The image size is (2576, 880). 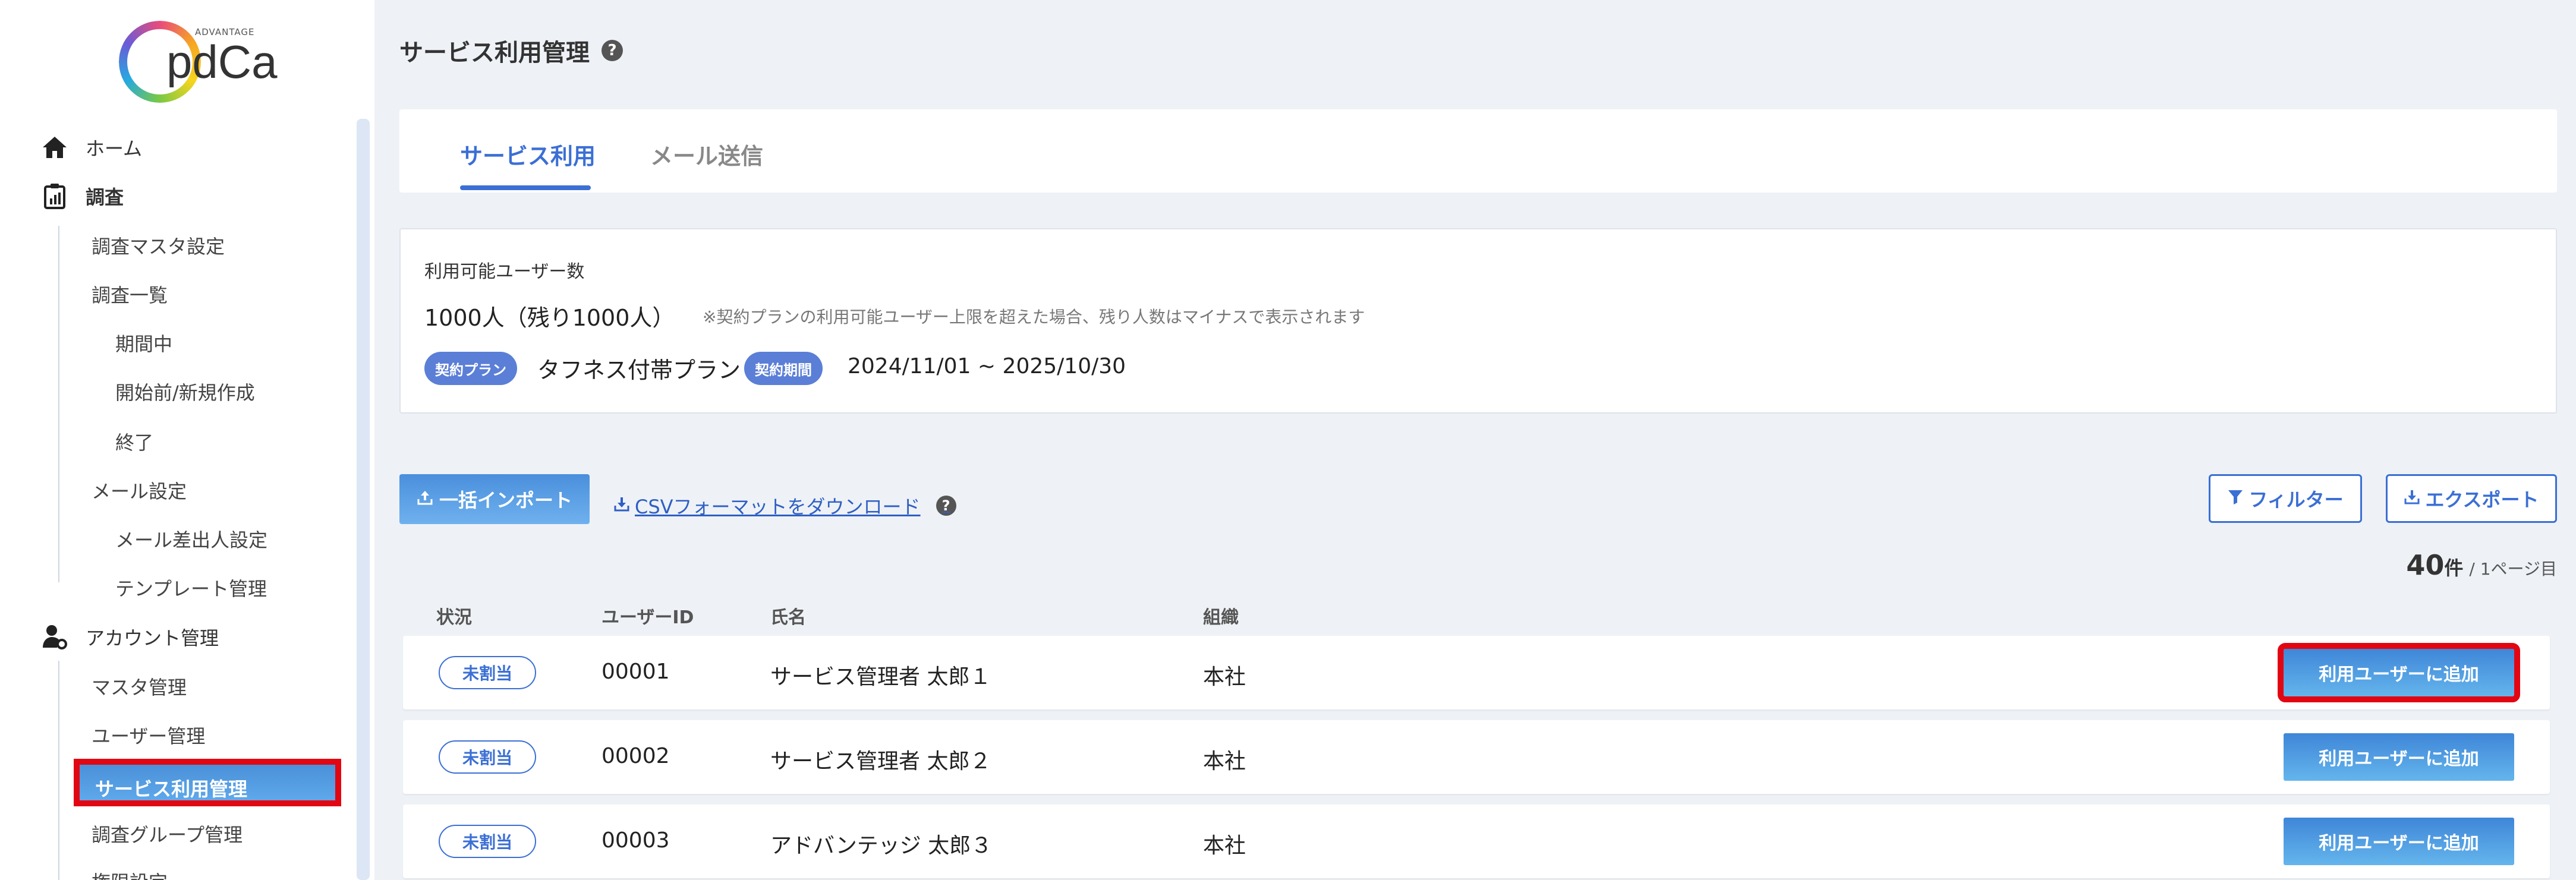 What do you see at coordinates (783, 368) in the screenshot?
I see `period-badge: 契約期間` at bounding box center [783, 368].